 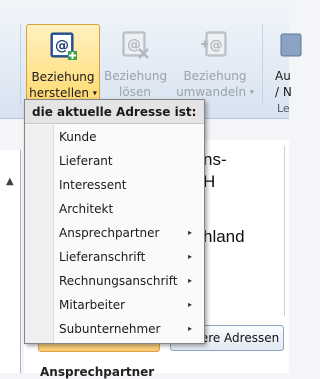 What do you see at coordinates (59, 93) in the screenshot?
I see `beziehung-herstellen-label-2: herstellen` at bounding box center [59, 93].